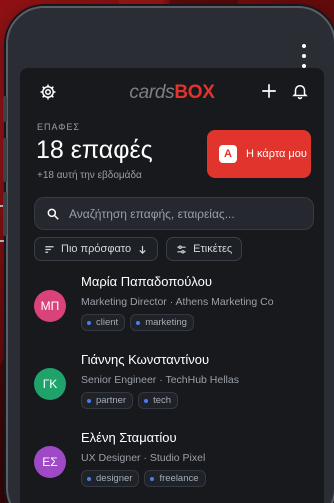 The height and width of the screenshot is (503, 334). I want to click on contact-tags: client marketing, so click(137, 322).